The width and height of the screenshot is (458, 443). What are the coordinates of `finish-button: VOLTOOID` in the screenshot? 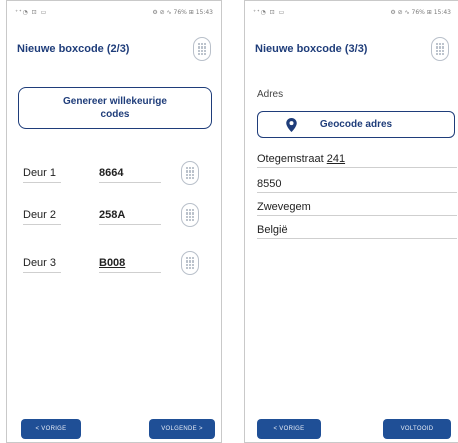 It's located at (417, 429).